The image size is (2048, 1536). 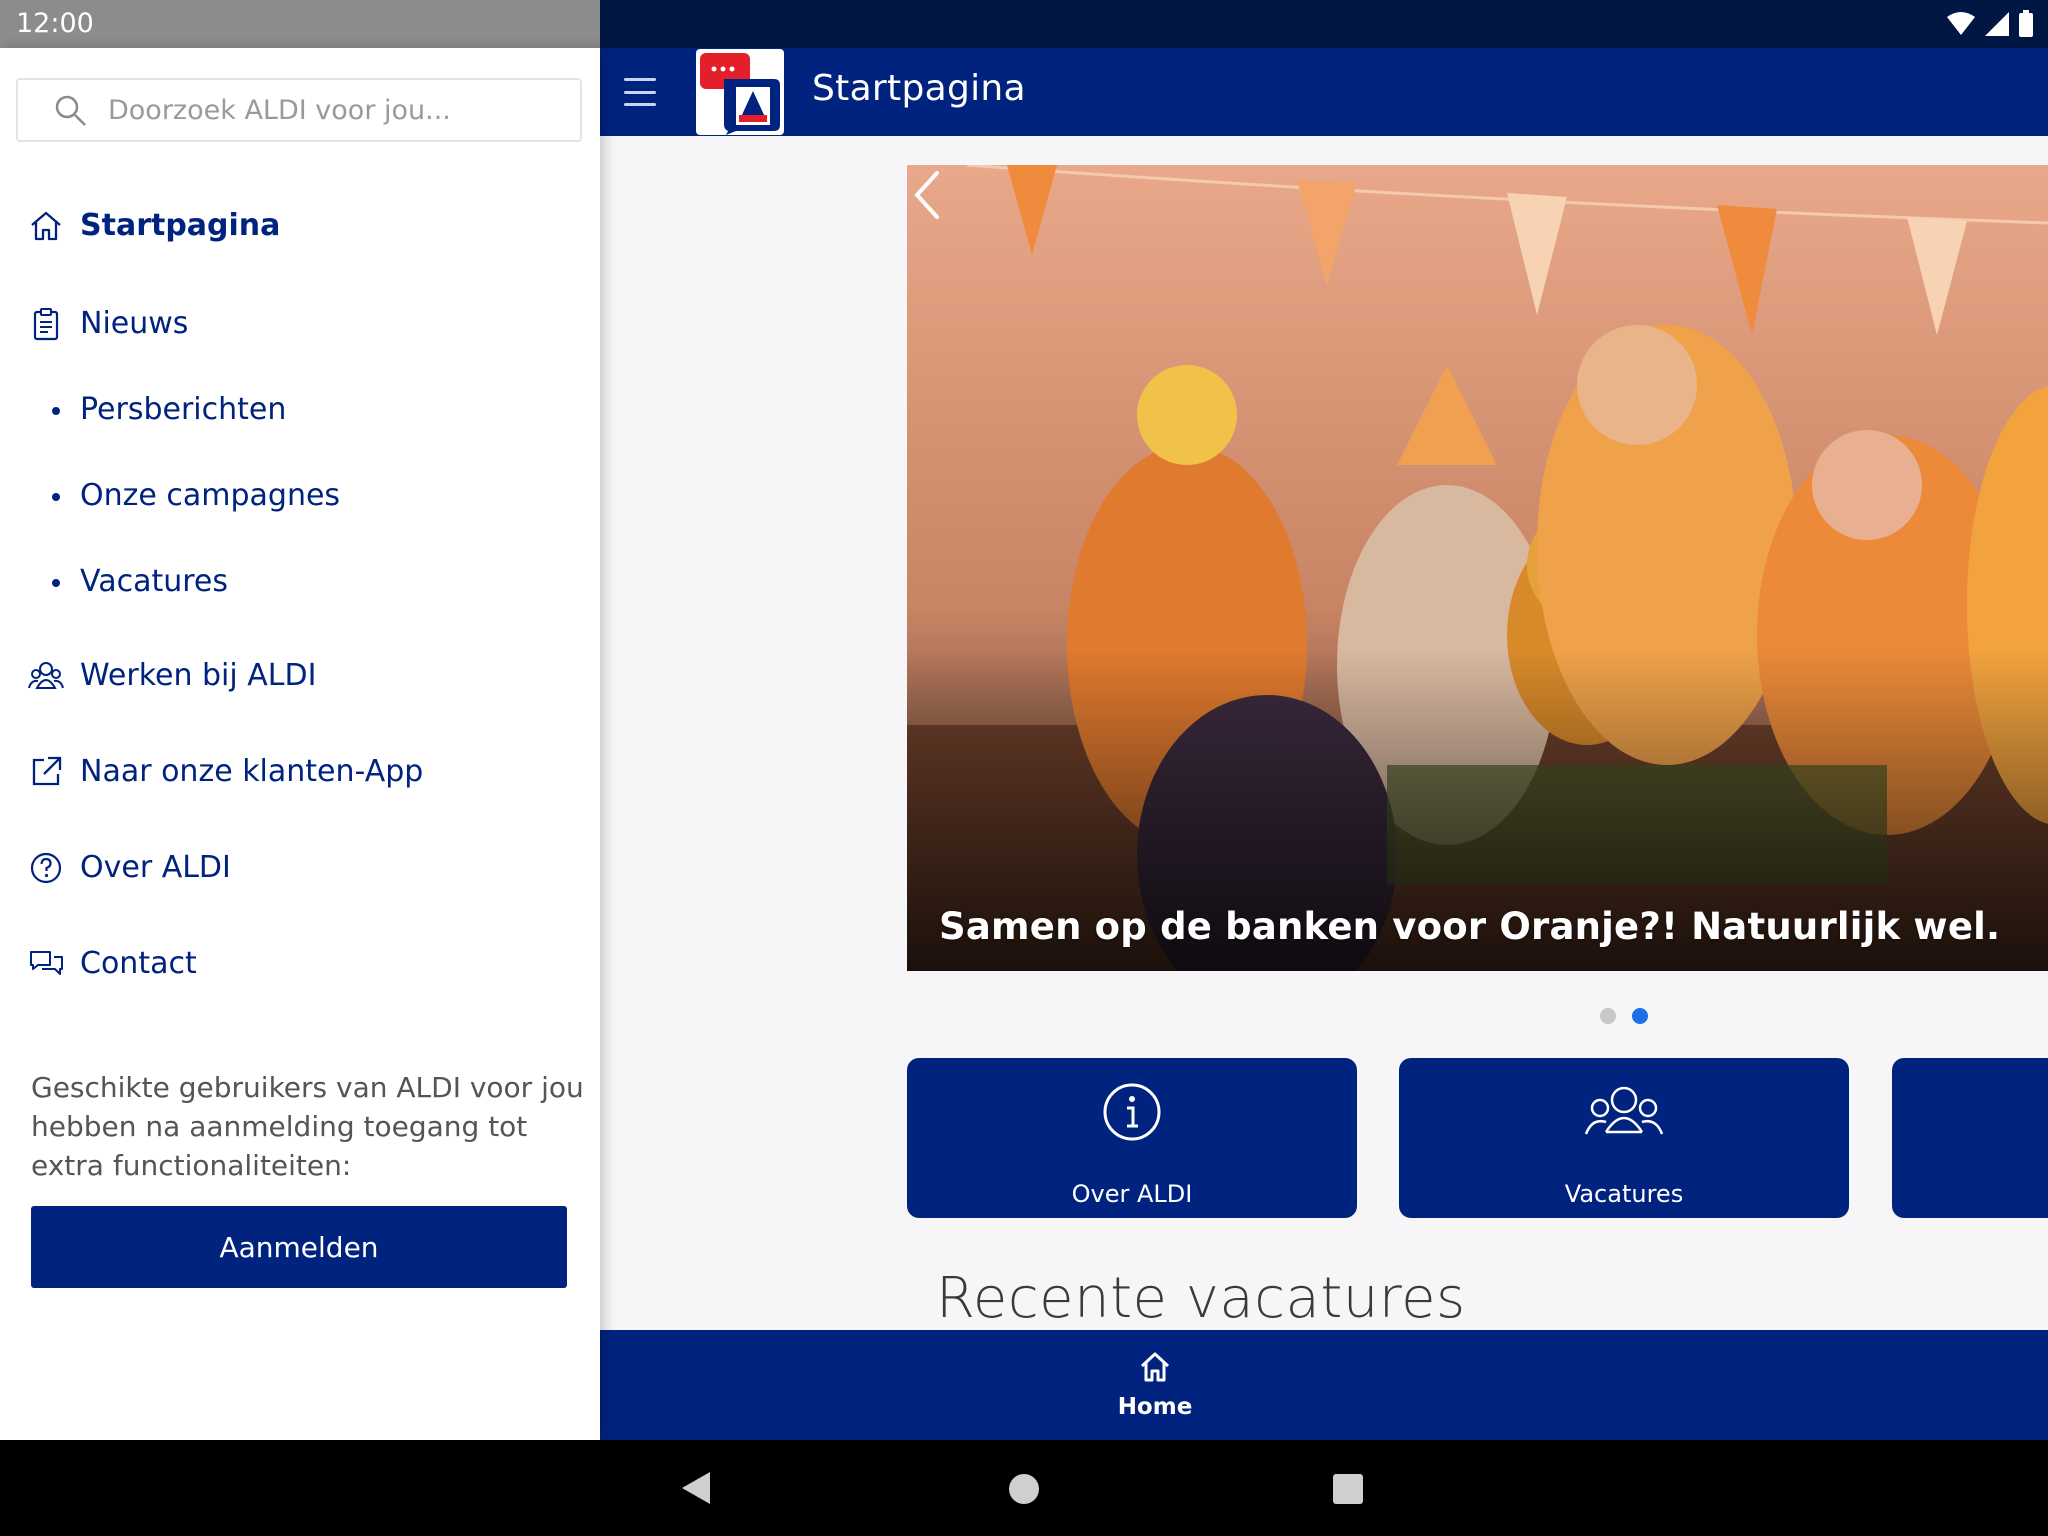 What do you see at coordinates (300, 964) in the screenshot?
I see `drawer-item-contact: Contact` at bounding box center [300, 964].